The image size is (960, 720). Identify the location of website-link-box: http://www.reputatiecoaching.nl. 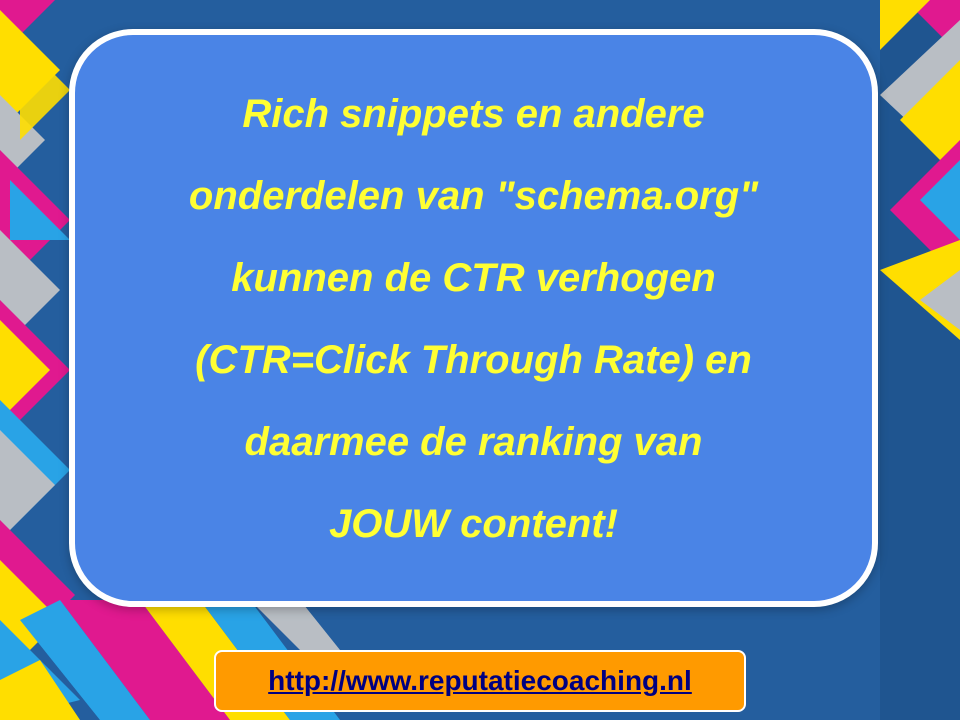
(480, 681).